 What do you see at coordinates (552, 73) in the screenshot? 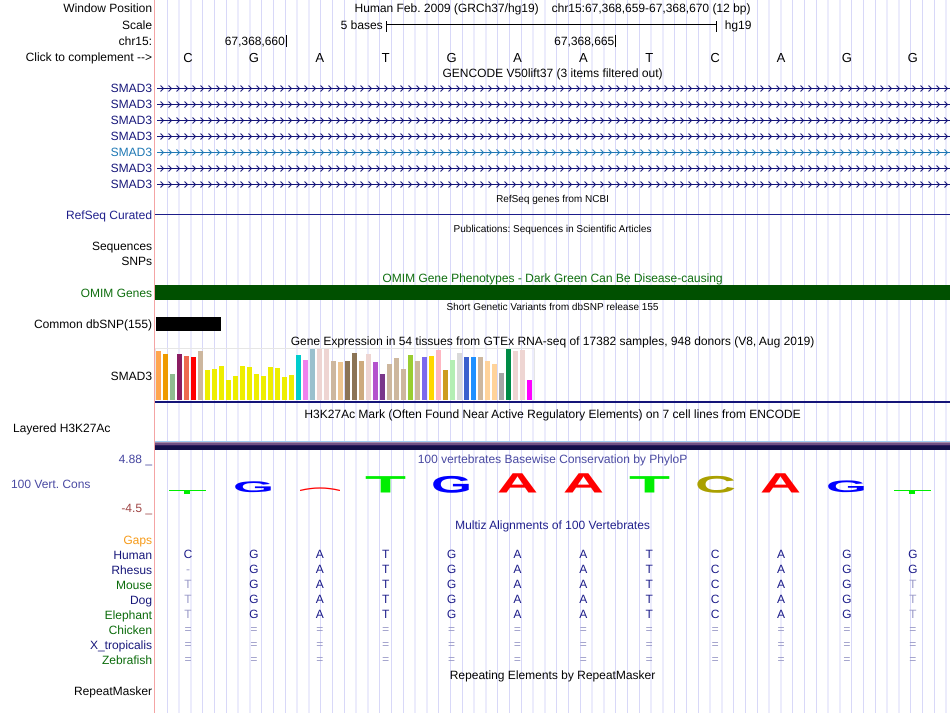
I see `track-title: GENCODE V50lift37 (3 items filtered out)` at bounding box center [552, 73].